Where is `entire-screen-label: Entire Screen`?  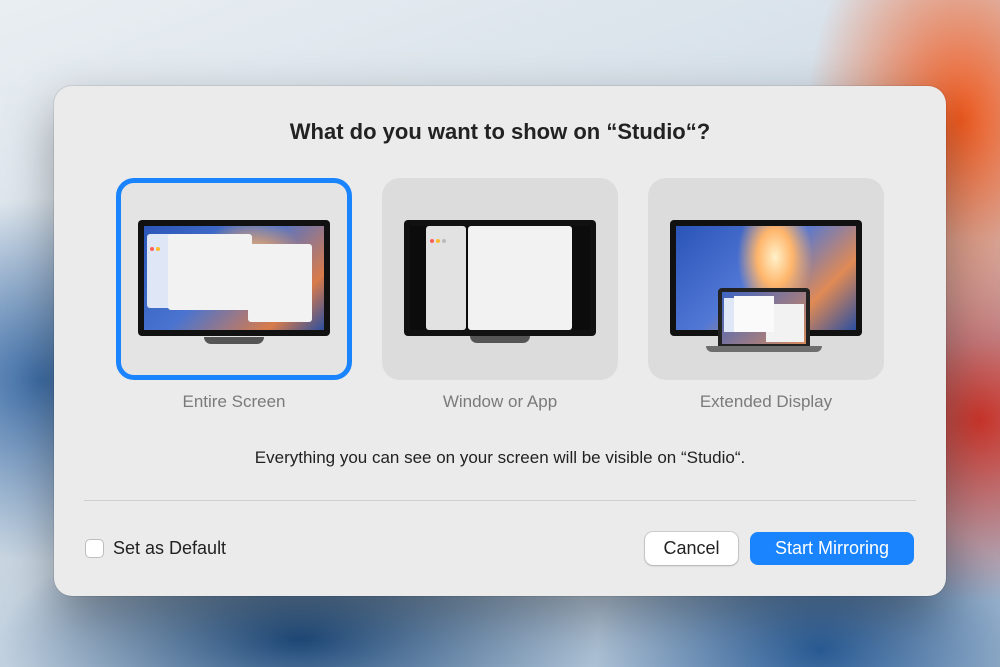
entire-screen-label: Entire Screen is located at coordinates (234, 401).